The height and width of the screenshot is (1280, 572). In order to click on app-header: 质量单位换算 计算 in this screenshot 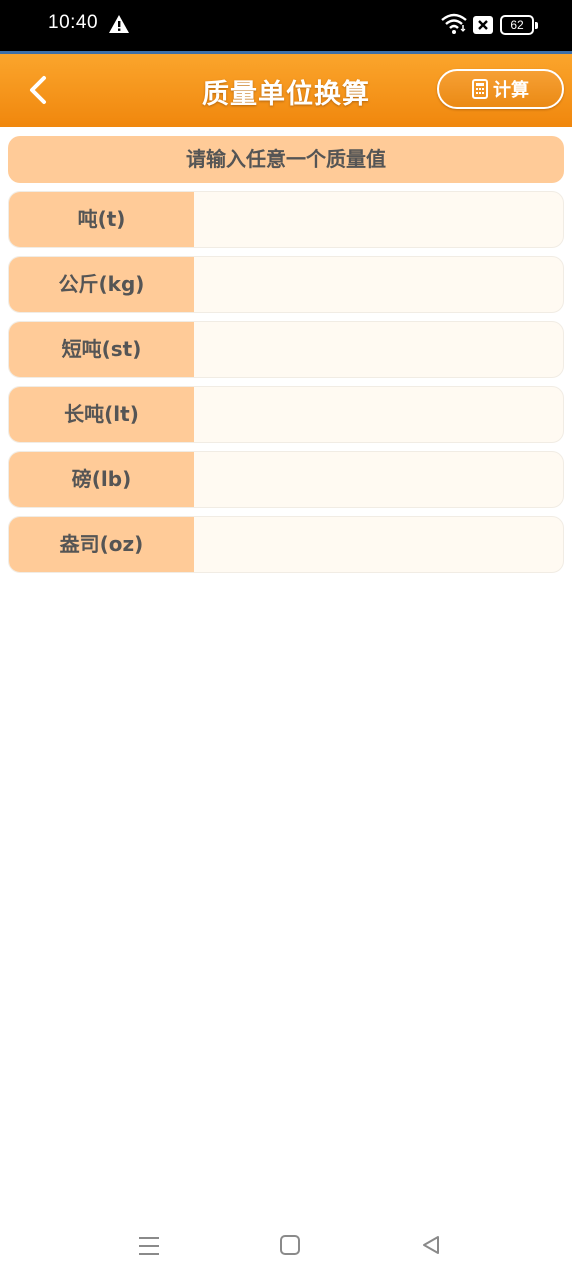, I will do `click(286, 90)`.